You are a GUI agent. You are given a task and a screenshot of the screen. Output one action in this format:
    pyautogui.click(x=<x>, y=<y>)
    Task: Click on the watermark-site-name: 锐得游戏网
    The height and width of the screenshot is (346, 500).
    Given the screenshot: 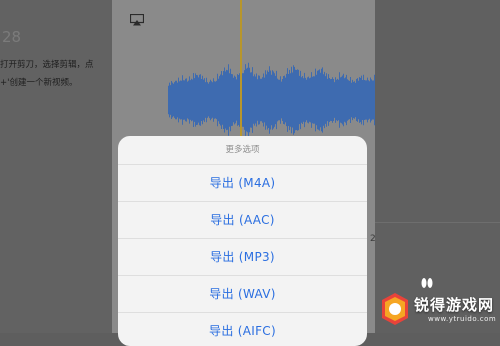 What is the action you would take?
    pyautogui.click(x=454, y=305)
    